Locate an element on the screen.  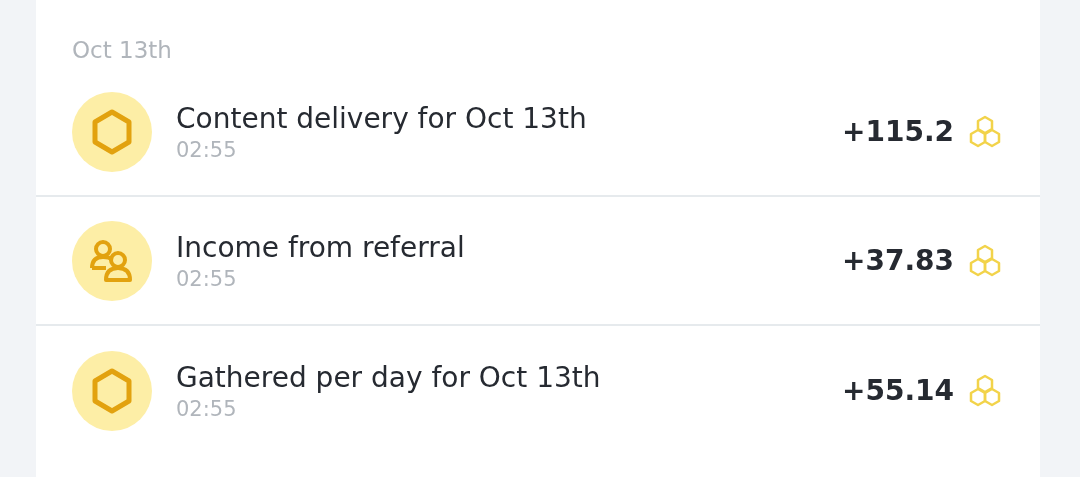
transaction-title: Gathered per day for Oct 13th is located at coordinates (389, 377).